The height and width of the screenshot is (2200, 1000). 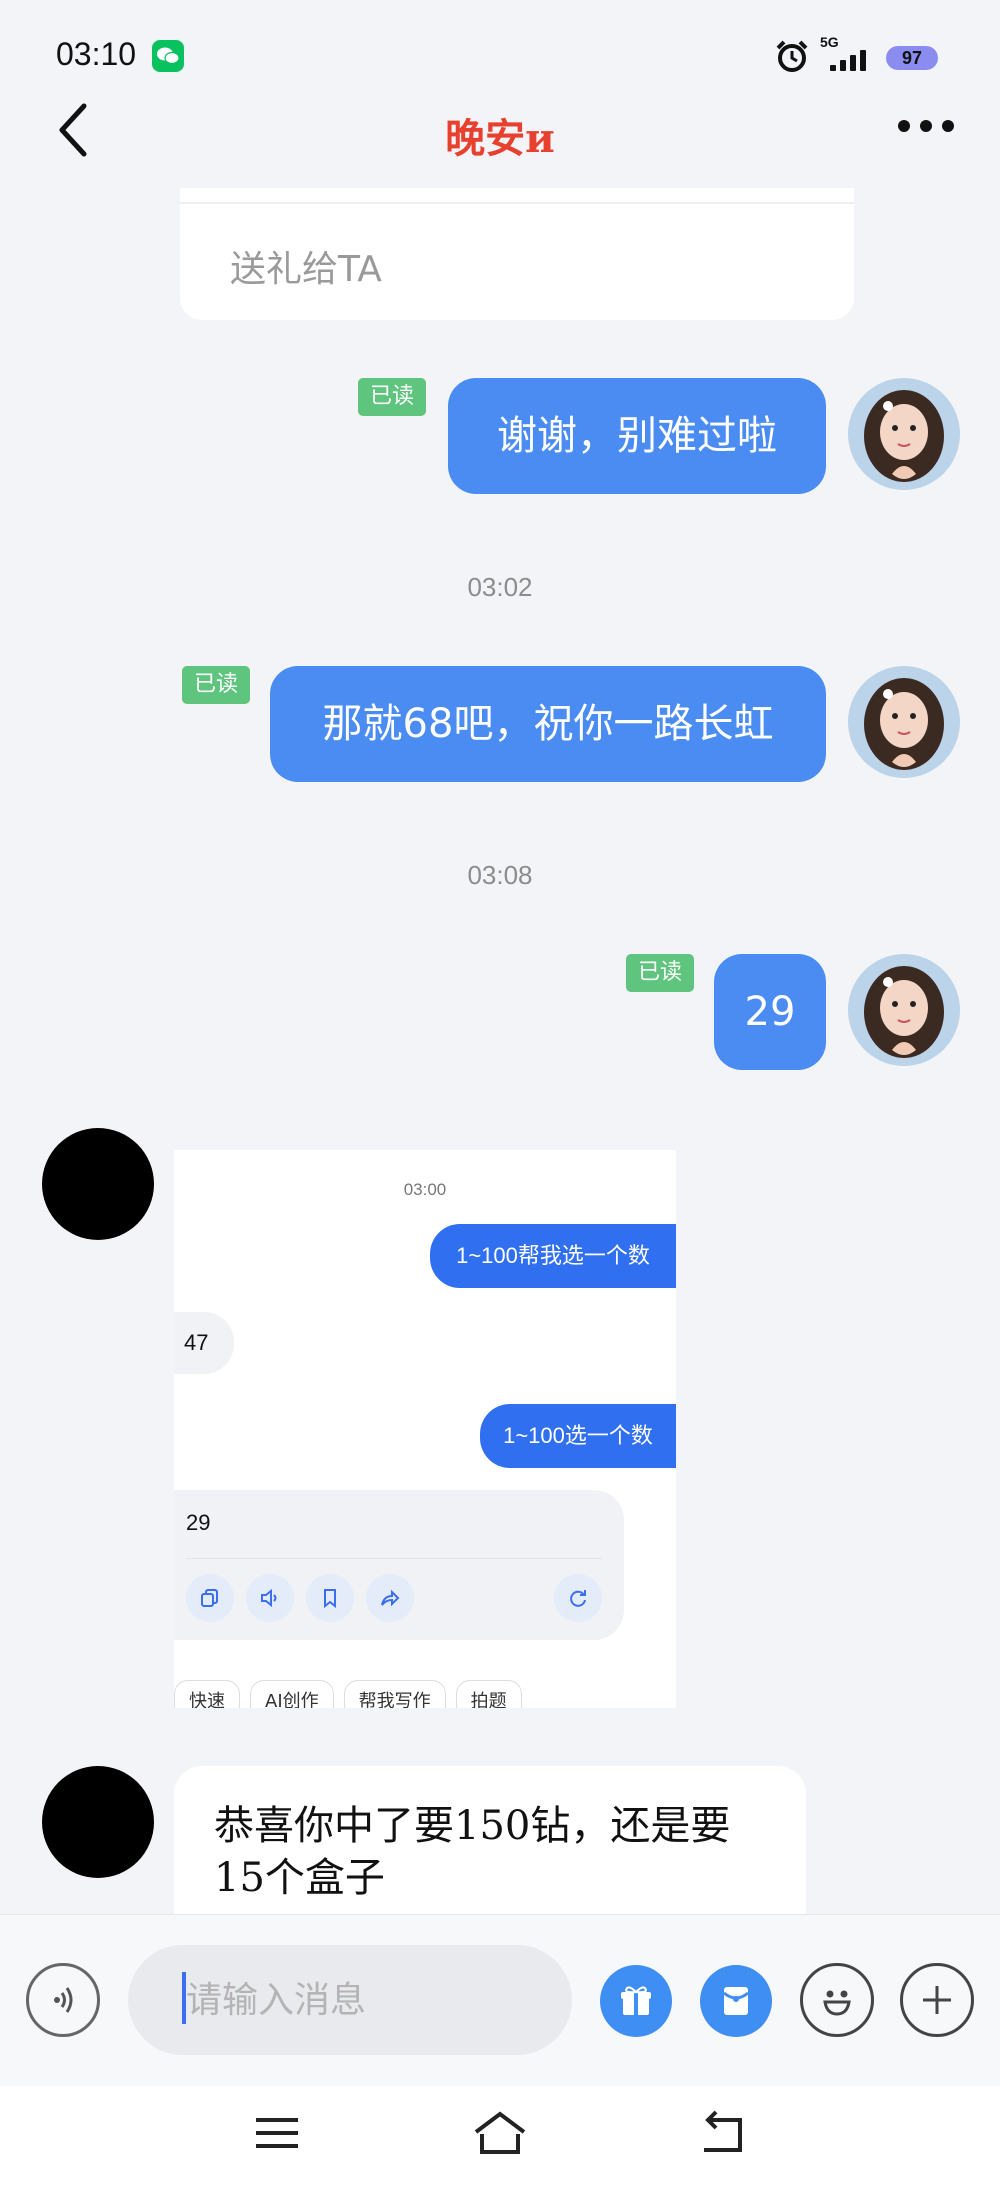 I want to click on battery-level: 97, so click(x=912, y=58).